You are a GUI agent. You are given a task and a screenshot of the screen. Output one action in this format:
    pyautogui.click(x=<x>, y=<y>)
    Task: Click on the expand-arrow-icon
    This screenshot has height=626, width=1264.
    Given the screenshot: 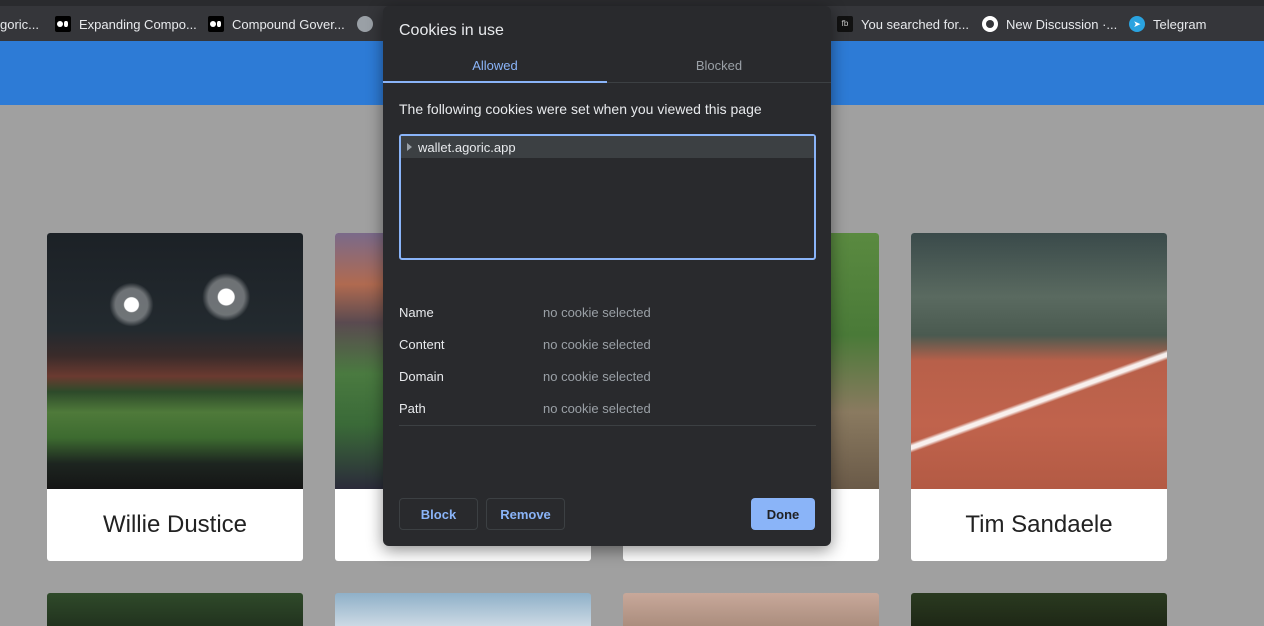 What is the action you would take?
    pyautogui.click(x=409, y=147)
    